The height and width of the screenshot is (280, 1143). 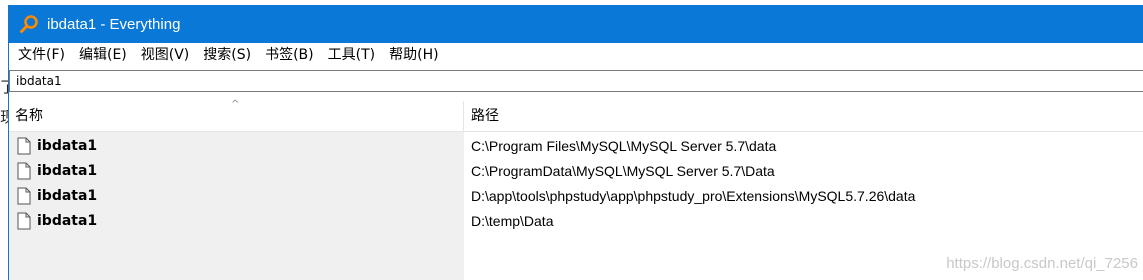 What do you see at coordinates (235, 104) in the screenshot?
I see `sort-ascending-icon: ^` at bounding box center [235, 104].